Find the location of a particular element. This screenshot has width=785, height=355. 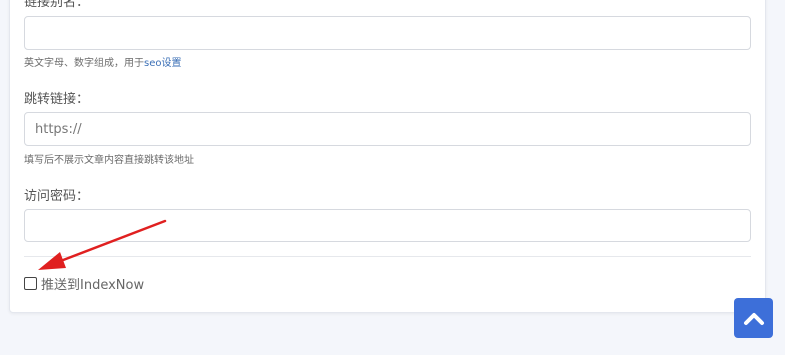

slug-help: 英文字母、数字组成，用于seo设置 is located at coordinates (102, 61).